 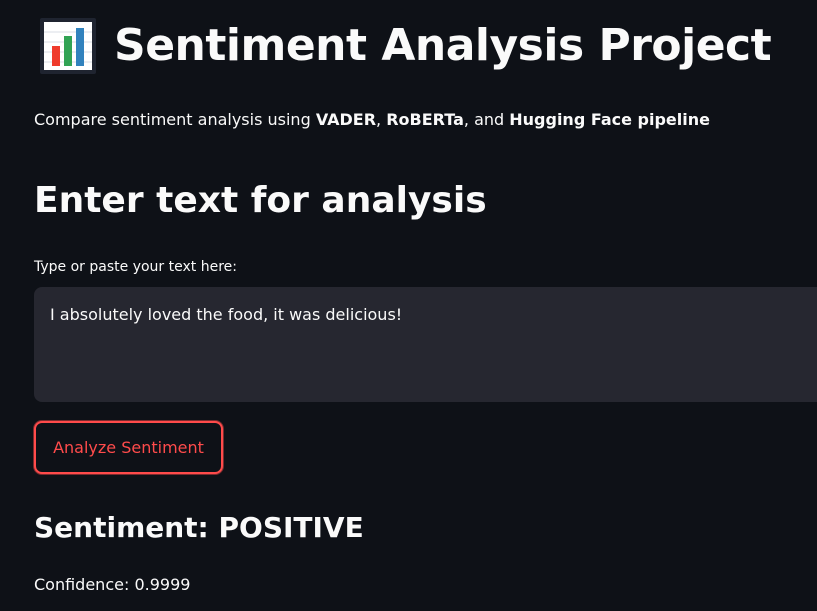 I want to click on bar-chart-icon, so click(x=68, y=46).